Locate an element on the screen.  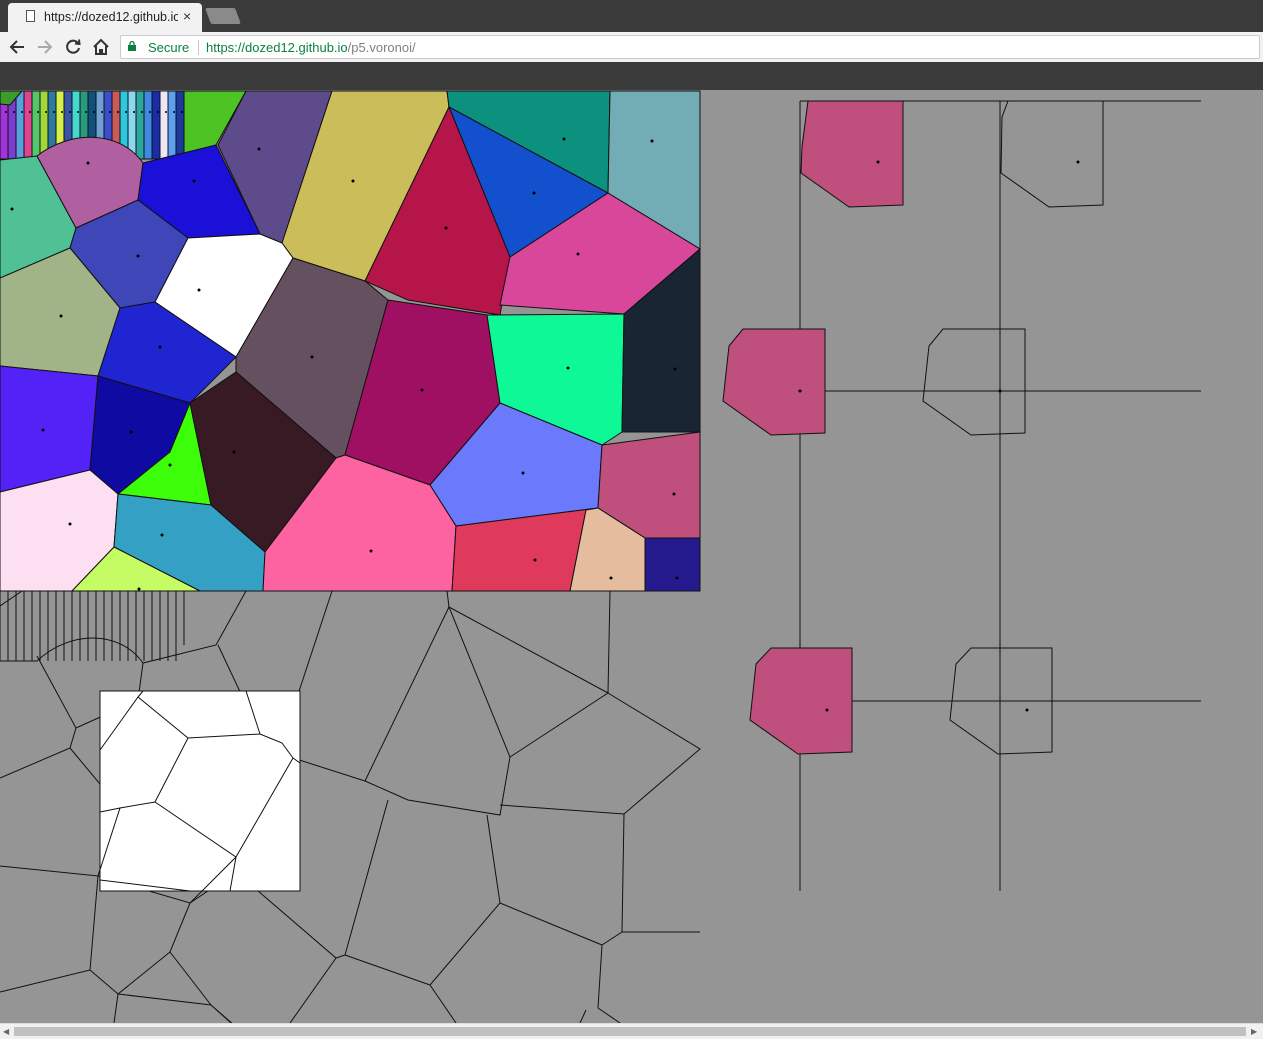
scrollbar-thumb is located at coordinates (630, 1031).